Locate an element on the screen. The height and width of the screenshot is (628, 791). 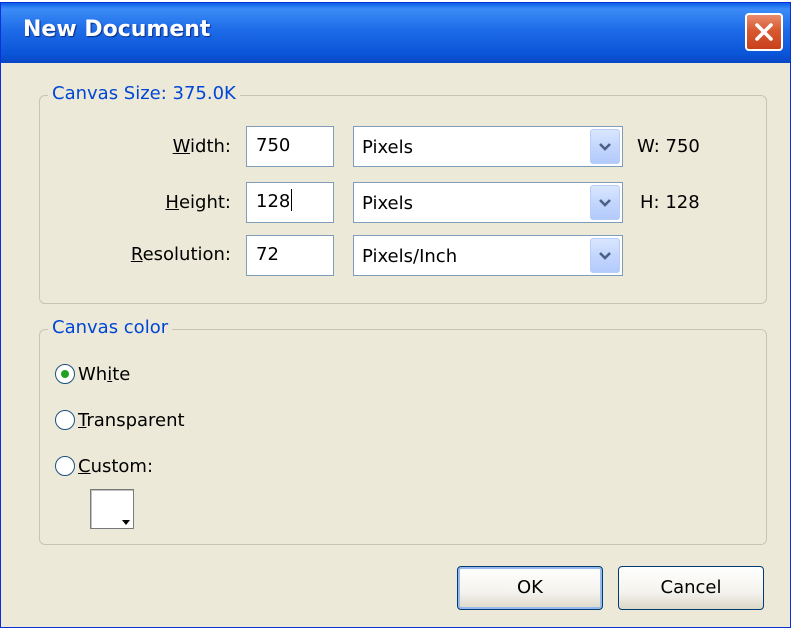
height-value: 128 is located at coordinates (273, 201).